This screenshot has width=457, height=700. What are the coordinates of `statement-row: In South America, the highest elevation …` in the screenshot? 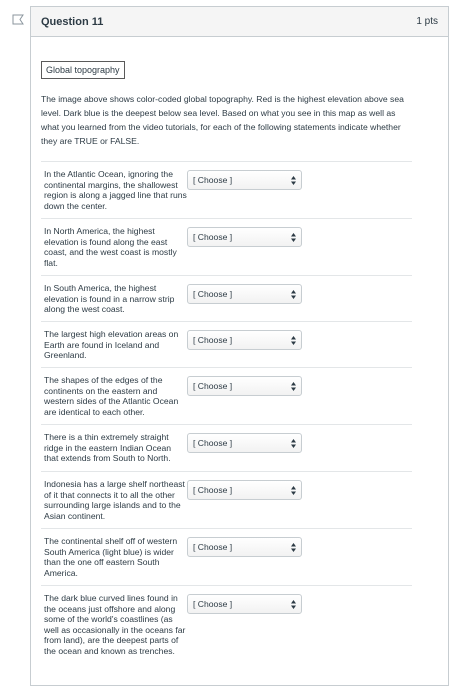 It's located at (226, 298).